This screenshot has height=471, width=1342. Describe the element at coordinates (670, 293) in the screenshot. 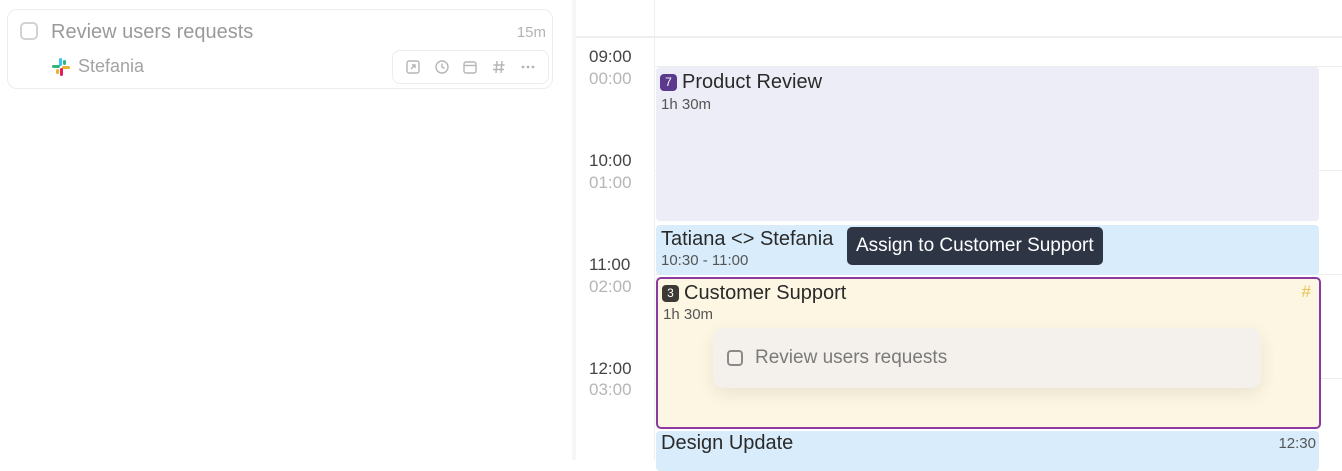

I see `event-count-badge: 3` at that location.